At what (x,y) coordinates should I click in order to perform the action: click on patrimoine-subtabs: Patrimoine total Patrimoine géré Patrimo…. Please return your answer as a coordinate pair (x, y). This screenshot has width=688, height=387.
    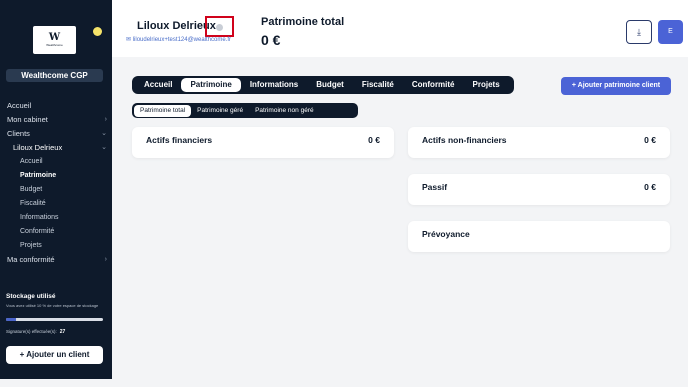
    Looking at the image, I should click on (245, 110).